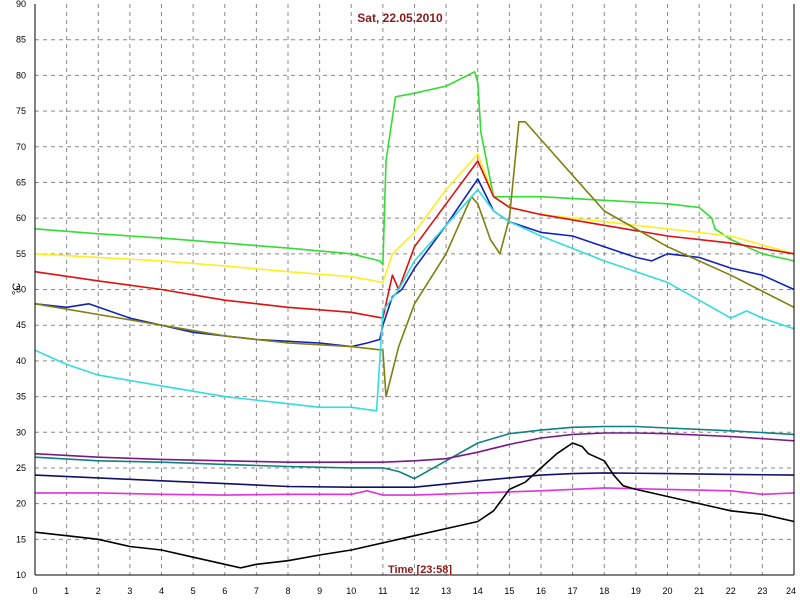 The height and width of the screenshot is (600, 800). I want to click on y-tick-label: 85, so click(21, 40).